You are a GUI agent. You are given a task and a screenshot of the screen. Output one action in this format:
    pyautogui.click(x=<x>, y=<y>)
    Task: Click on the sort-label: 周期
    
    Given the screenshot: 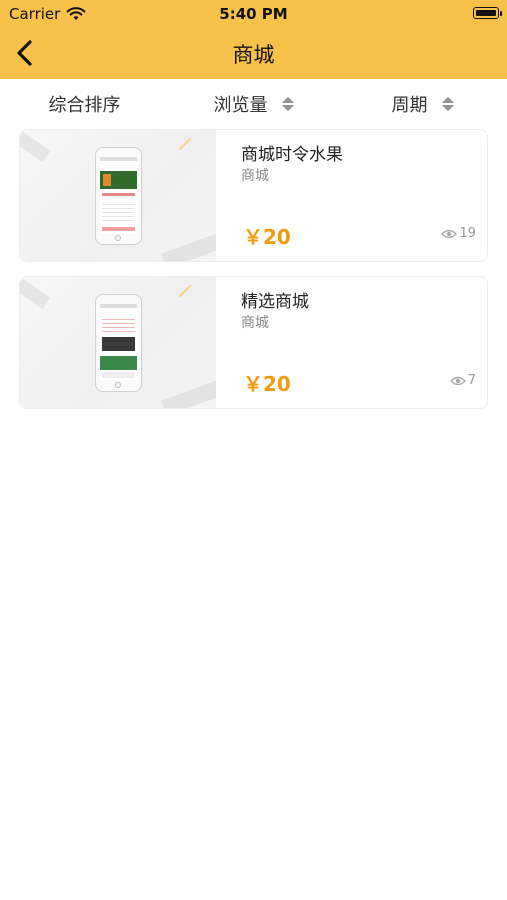 What is the action you would take?
    pyautogui.click(x=409, y=105)
    